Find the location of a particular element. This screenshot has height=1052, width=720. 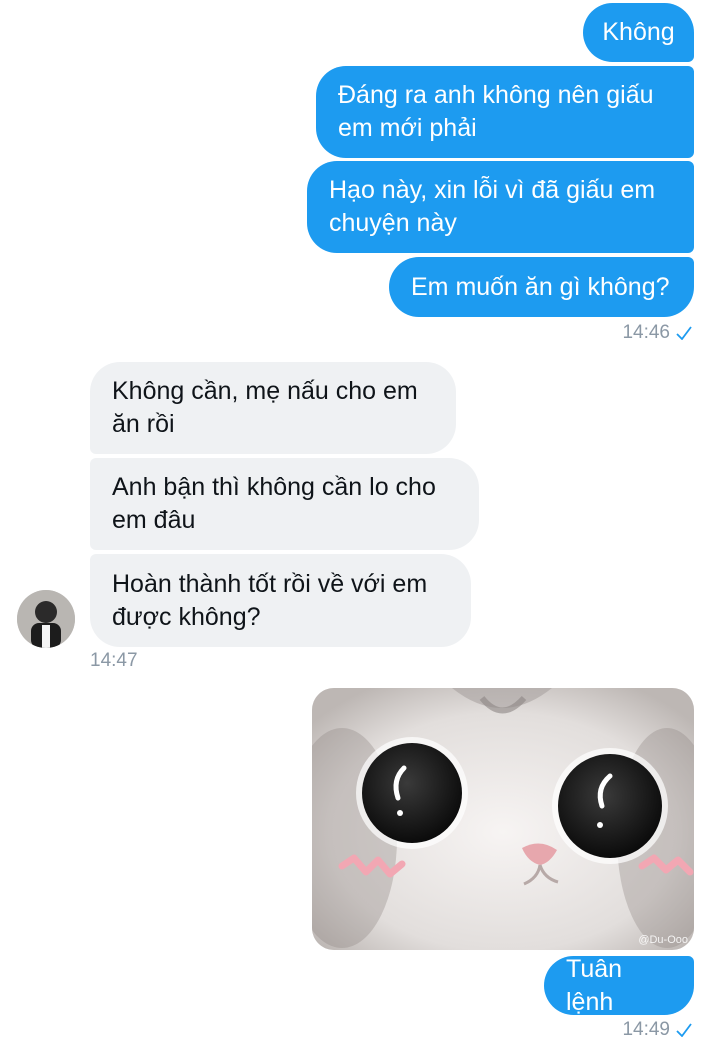

timestamp-text: 14:46 is located at coordinates (646, 332).